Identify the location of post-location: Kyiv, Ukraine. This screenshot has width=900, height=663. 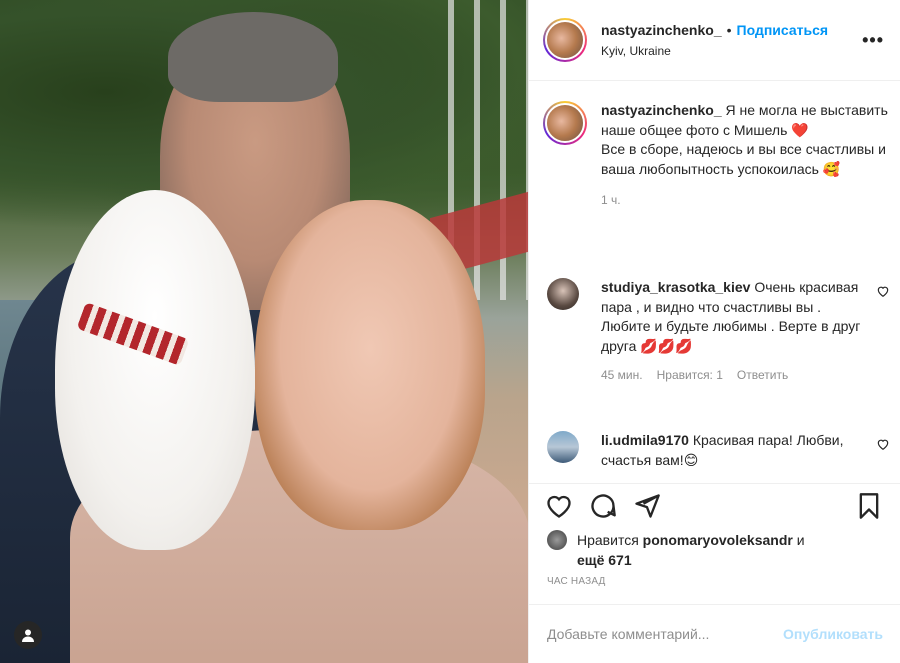
(714, 51).